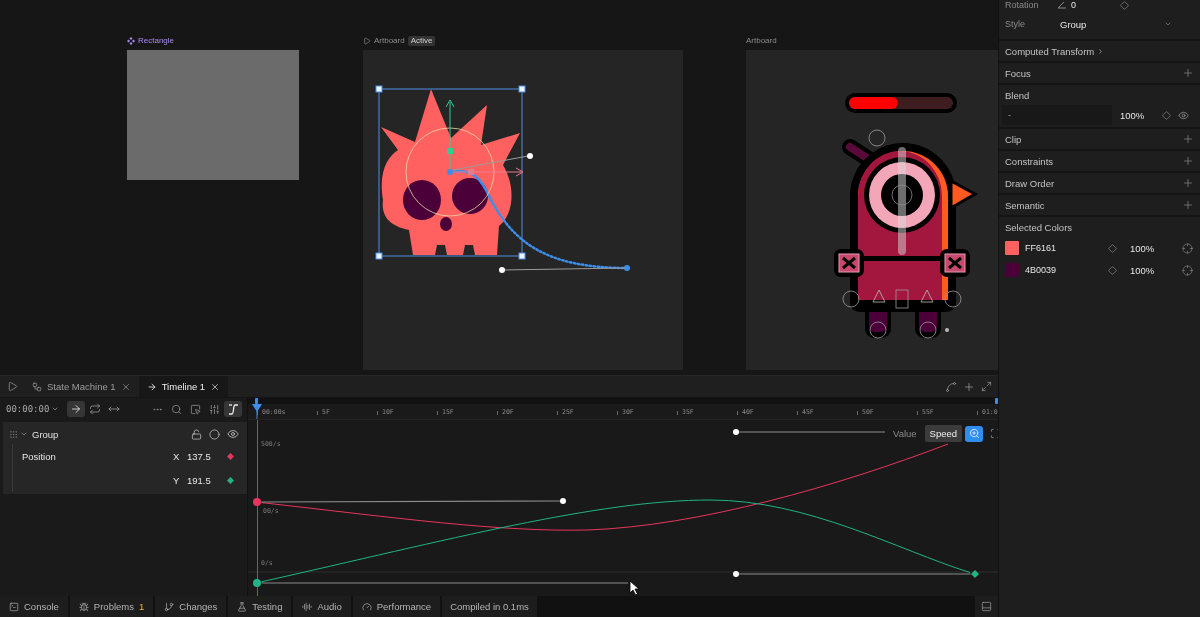 The height and width of the screenshot is (617, 1200). I want to click on field-label: Style, so click(1015, 24).